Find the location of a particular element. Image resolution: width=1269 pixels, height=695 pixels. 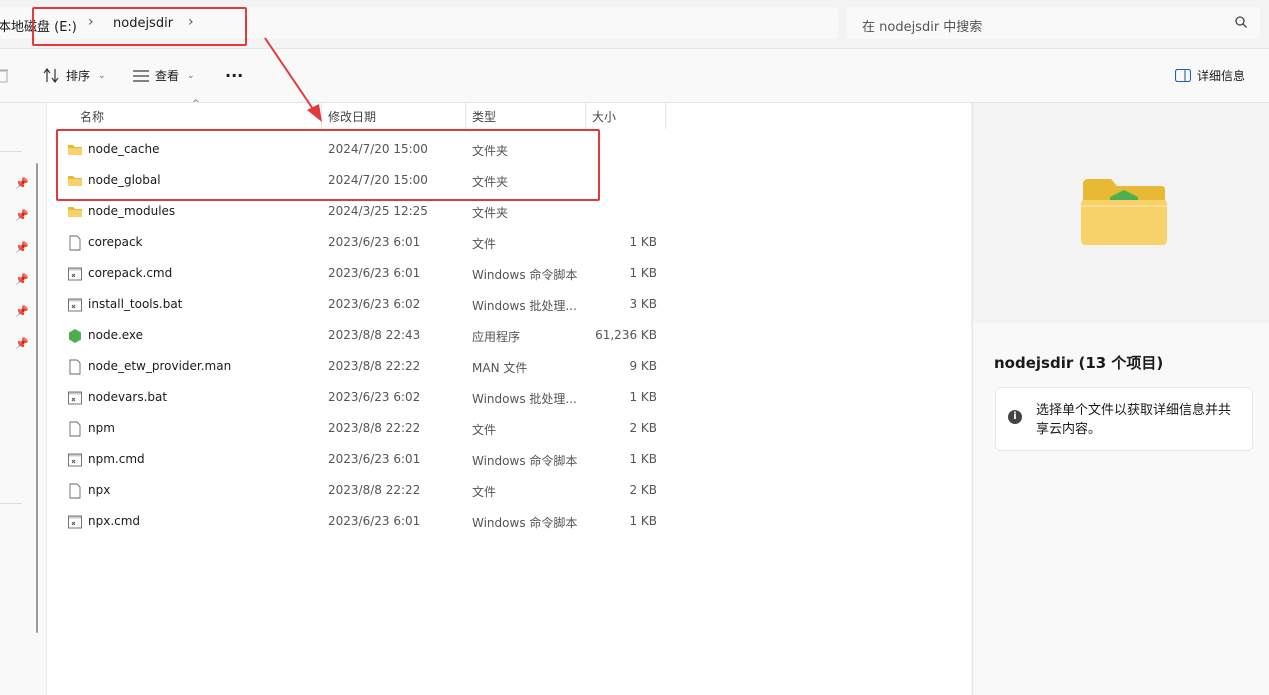

file-name: corepack is located at coordinates (115, 242).